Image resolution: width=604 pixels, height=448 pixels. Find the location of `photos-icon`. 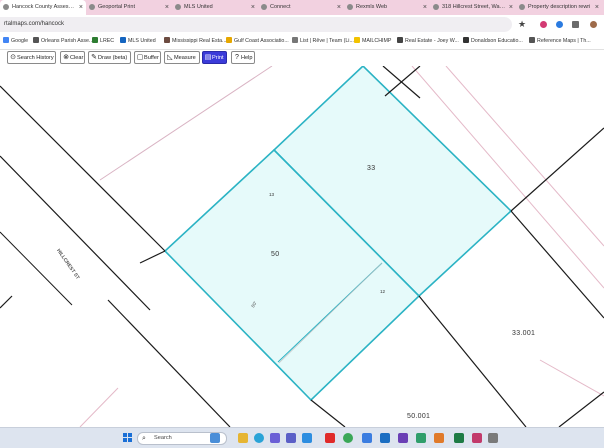

photos-icon is located at coordinates (367, 438).